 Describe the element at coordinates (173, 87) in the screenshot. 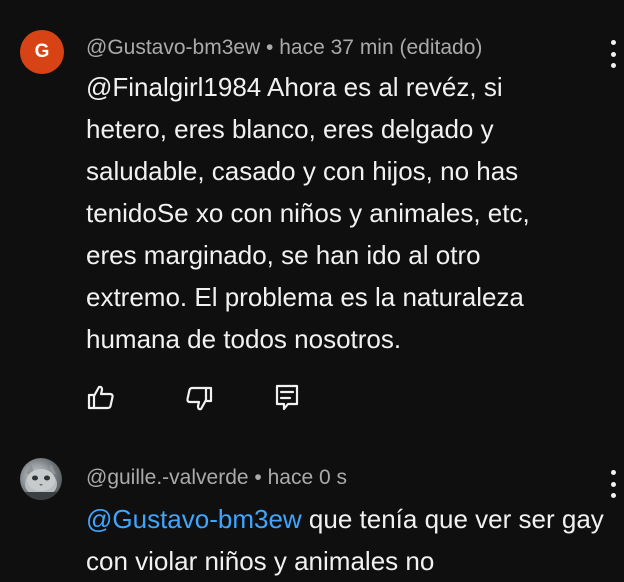

I see `mention-link: @Finalgirl1984` at that location.